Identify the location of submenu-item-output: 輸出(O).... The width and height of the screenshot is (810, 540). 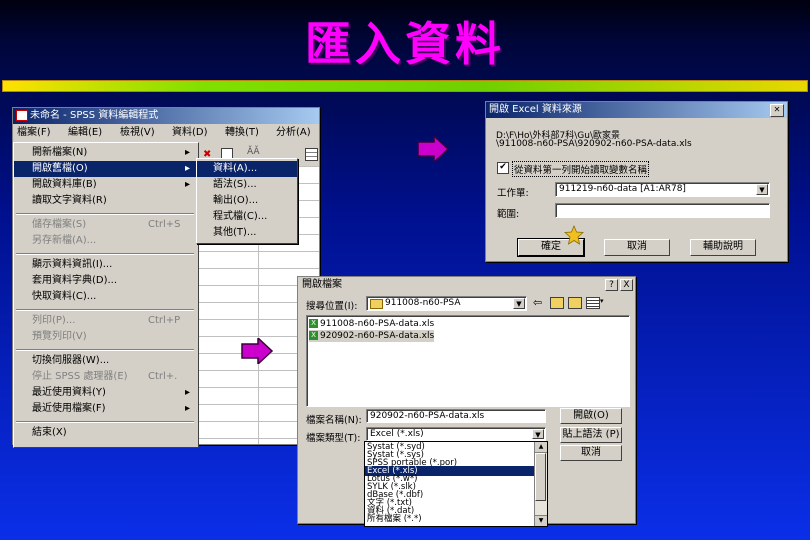
(247, 201).